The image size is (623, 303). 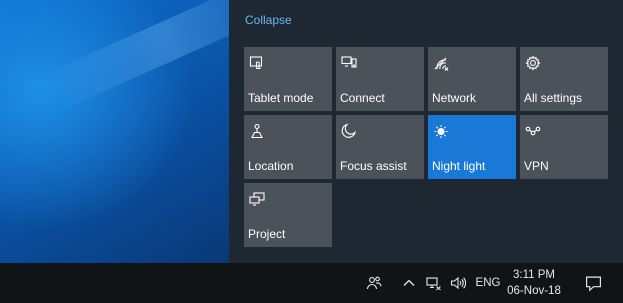 I want to click on tile-label: Location, so click(x=271, y=166).